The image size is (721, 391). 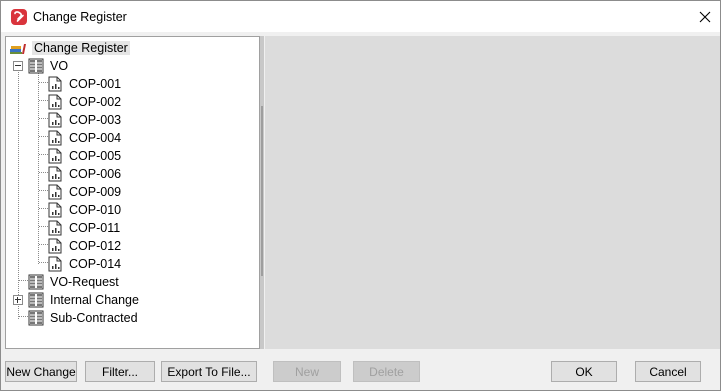 What do you see at coordinates (126, 210) in the screenshot?
I see `tree-node-cop: COP-010` at bounding box center [126, 210].